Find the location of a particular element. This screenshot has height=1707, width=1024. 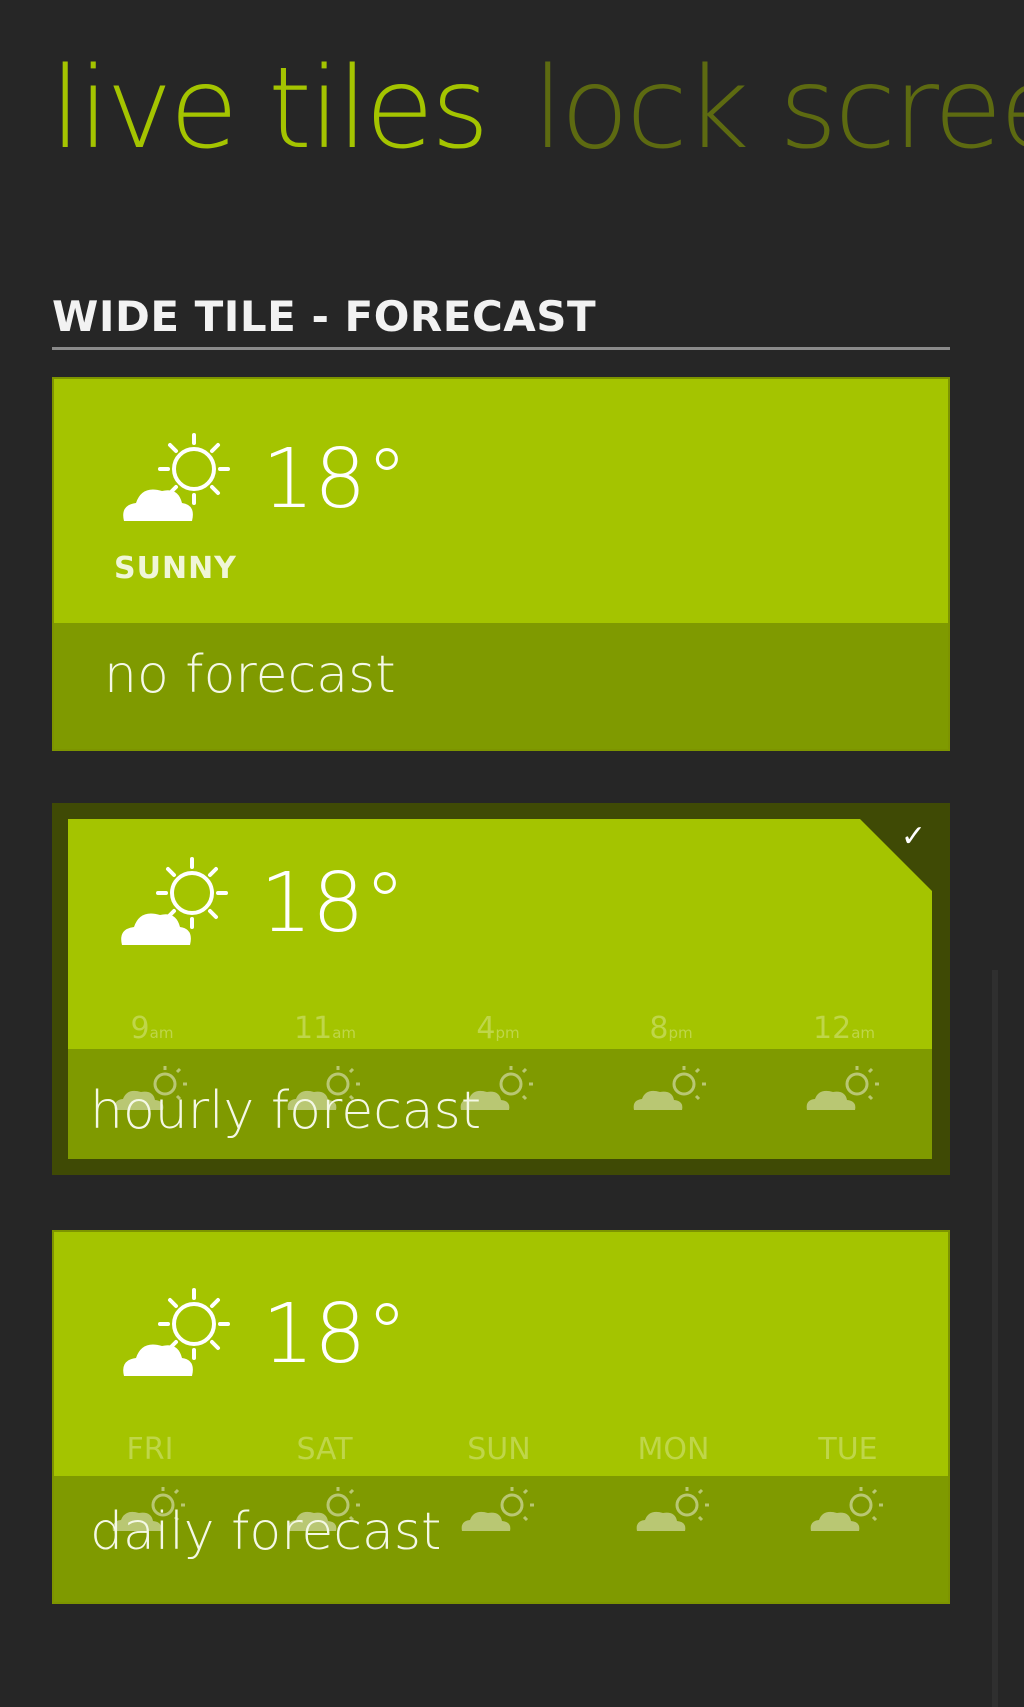

forecast-time: 9 is located at coordinates (140, 1028).